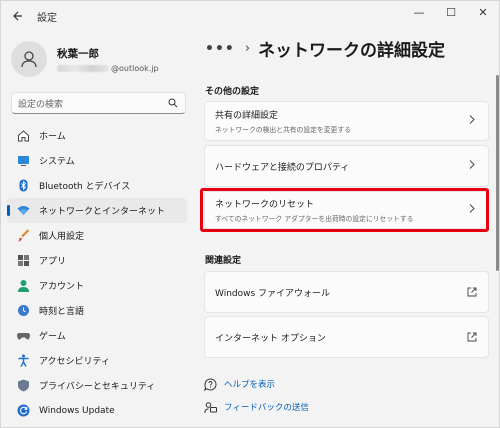 Image resolution: width=500 pixels, height=428 pixels. What do you see at coordinates (247, 116) in the screenshot?
I see `card-title: 共有の詳細設定` at bounding box center [247, 116].